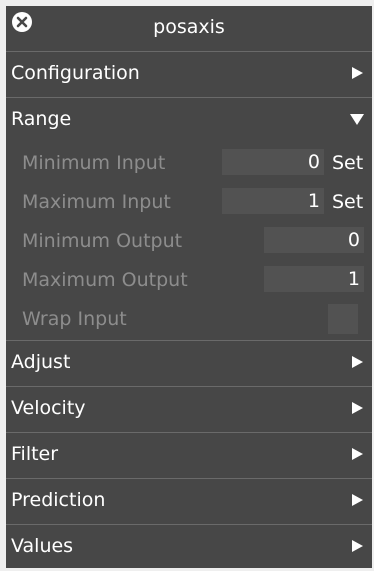 The image size is (374, 571). Describe the element at coordinates (347, 202) in the screenshot. I see `maximum-input-set-button: Set` at that location.